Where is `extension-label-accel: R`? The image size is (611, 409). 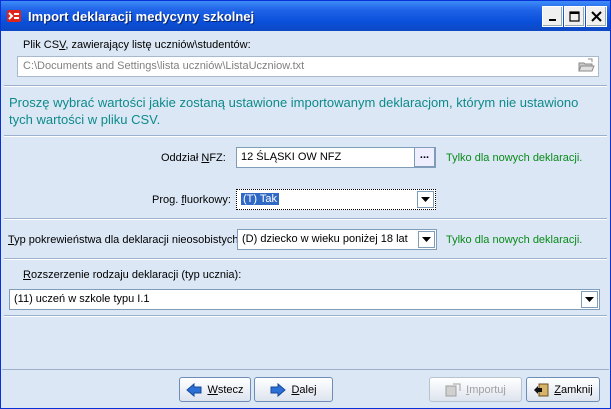 extension-label-accel: R is located at coordinates (27, 275).